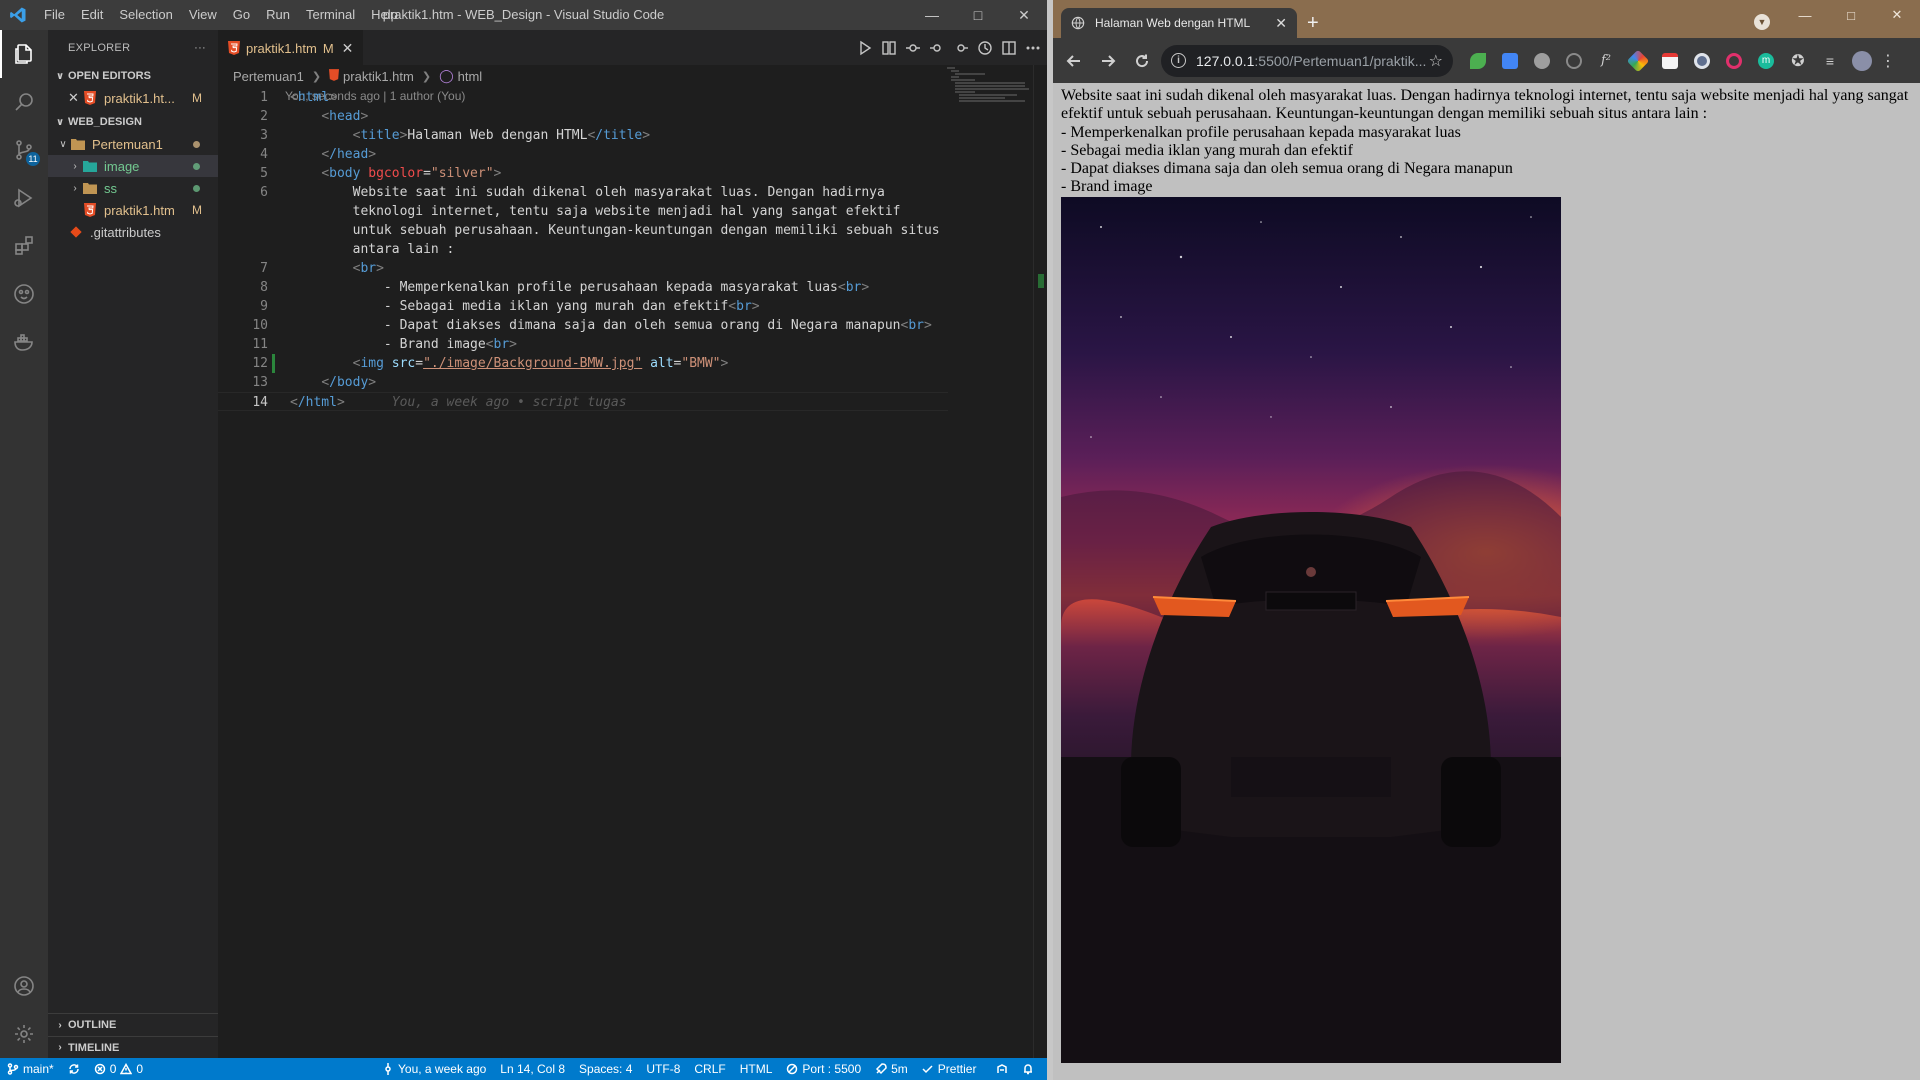 The height and width of the screenshot is (1080, 1920). Describe the element at coordinates (889, 48) in the screenshot. I see `compare-changes-icon` at that location.